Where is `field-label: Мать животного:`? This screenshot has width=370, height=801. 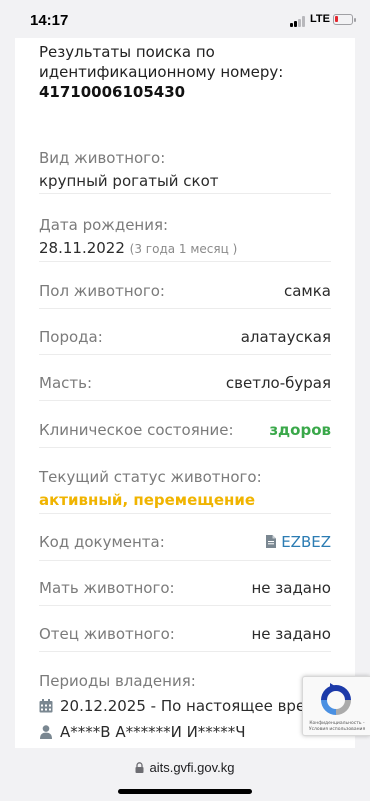
field-label: Мать животного: is located at coordinates (107, 588).